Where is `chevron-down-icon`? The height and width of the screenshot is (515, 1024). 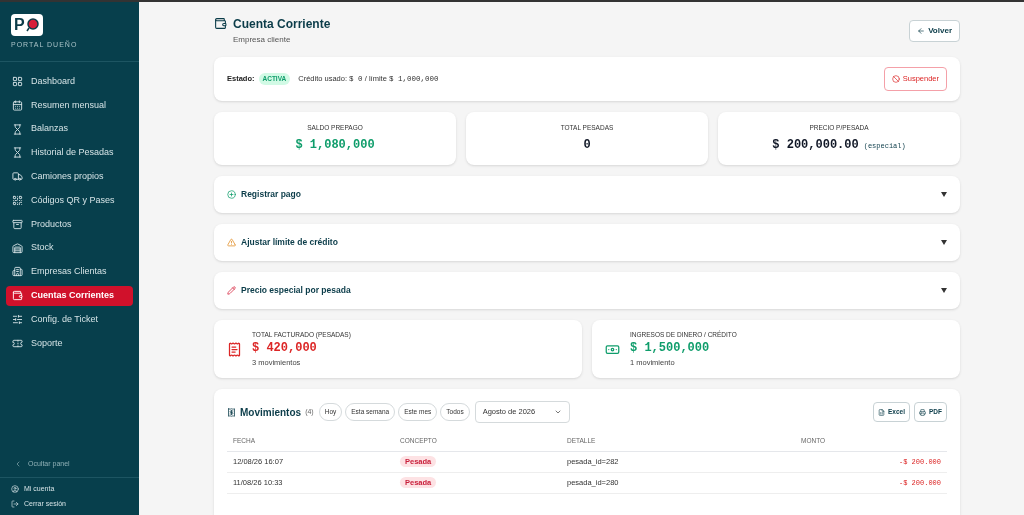 chevron-down-icon is located at coordinates (557, 412).